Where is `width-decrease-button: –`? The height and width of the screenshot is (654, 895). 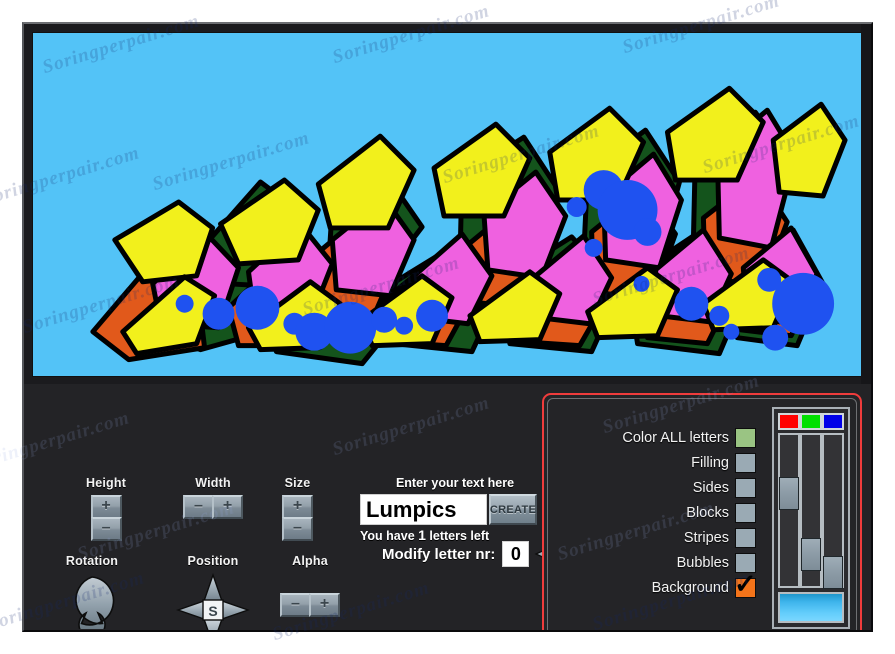
width-decrease-button: – is located at coordinates (198, 507).